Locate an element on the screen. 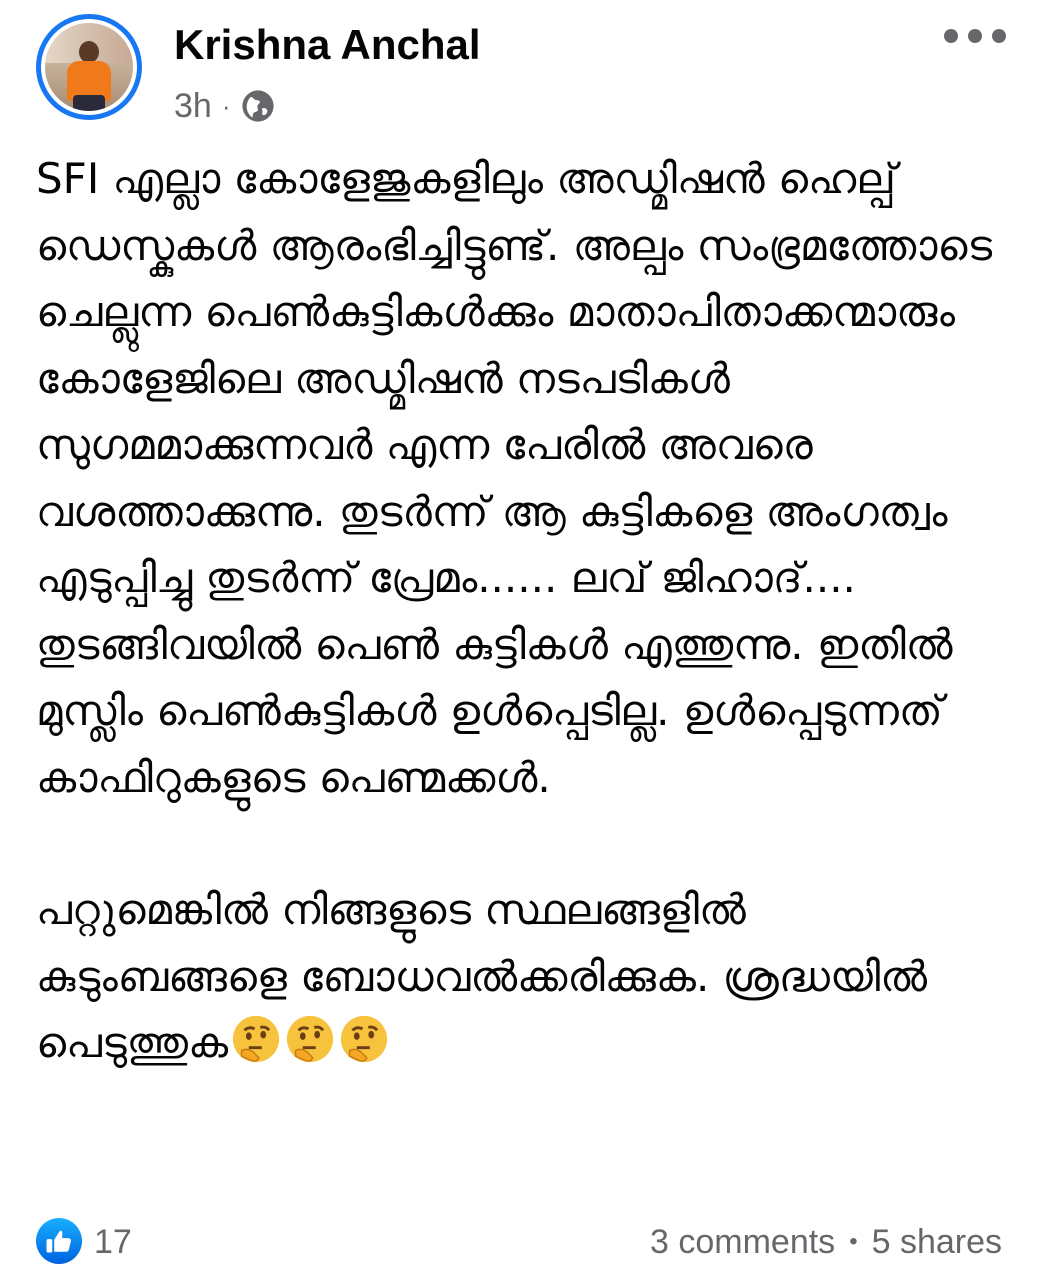  avatar is located at coordinates (89, 67).